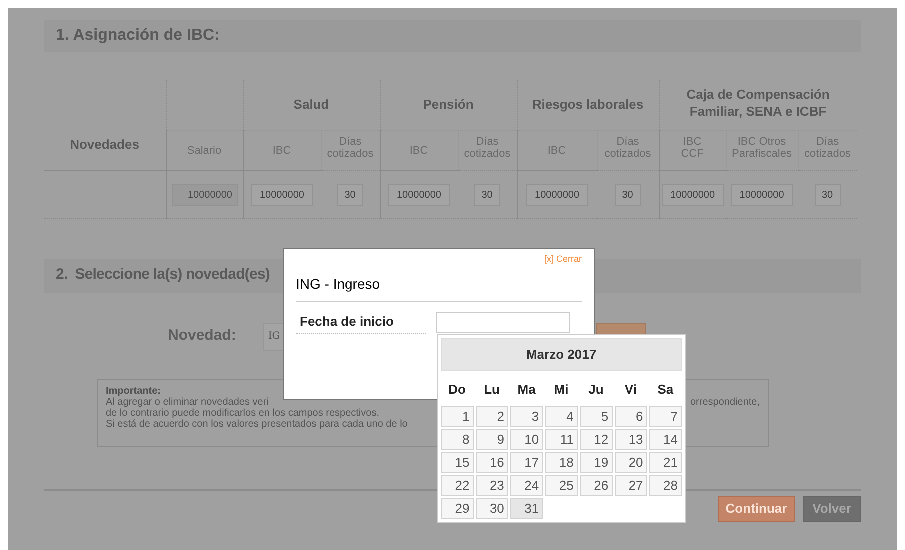  Describe the element at coordinates (243, 413) in the screenshot. I see `notice-text: de lo contrario puede modificarlos en los campos respectivos.` at that location.